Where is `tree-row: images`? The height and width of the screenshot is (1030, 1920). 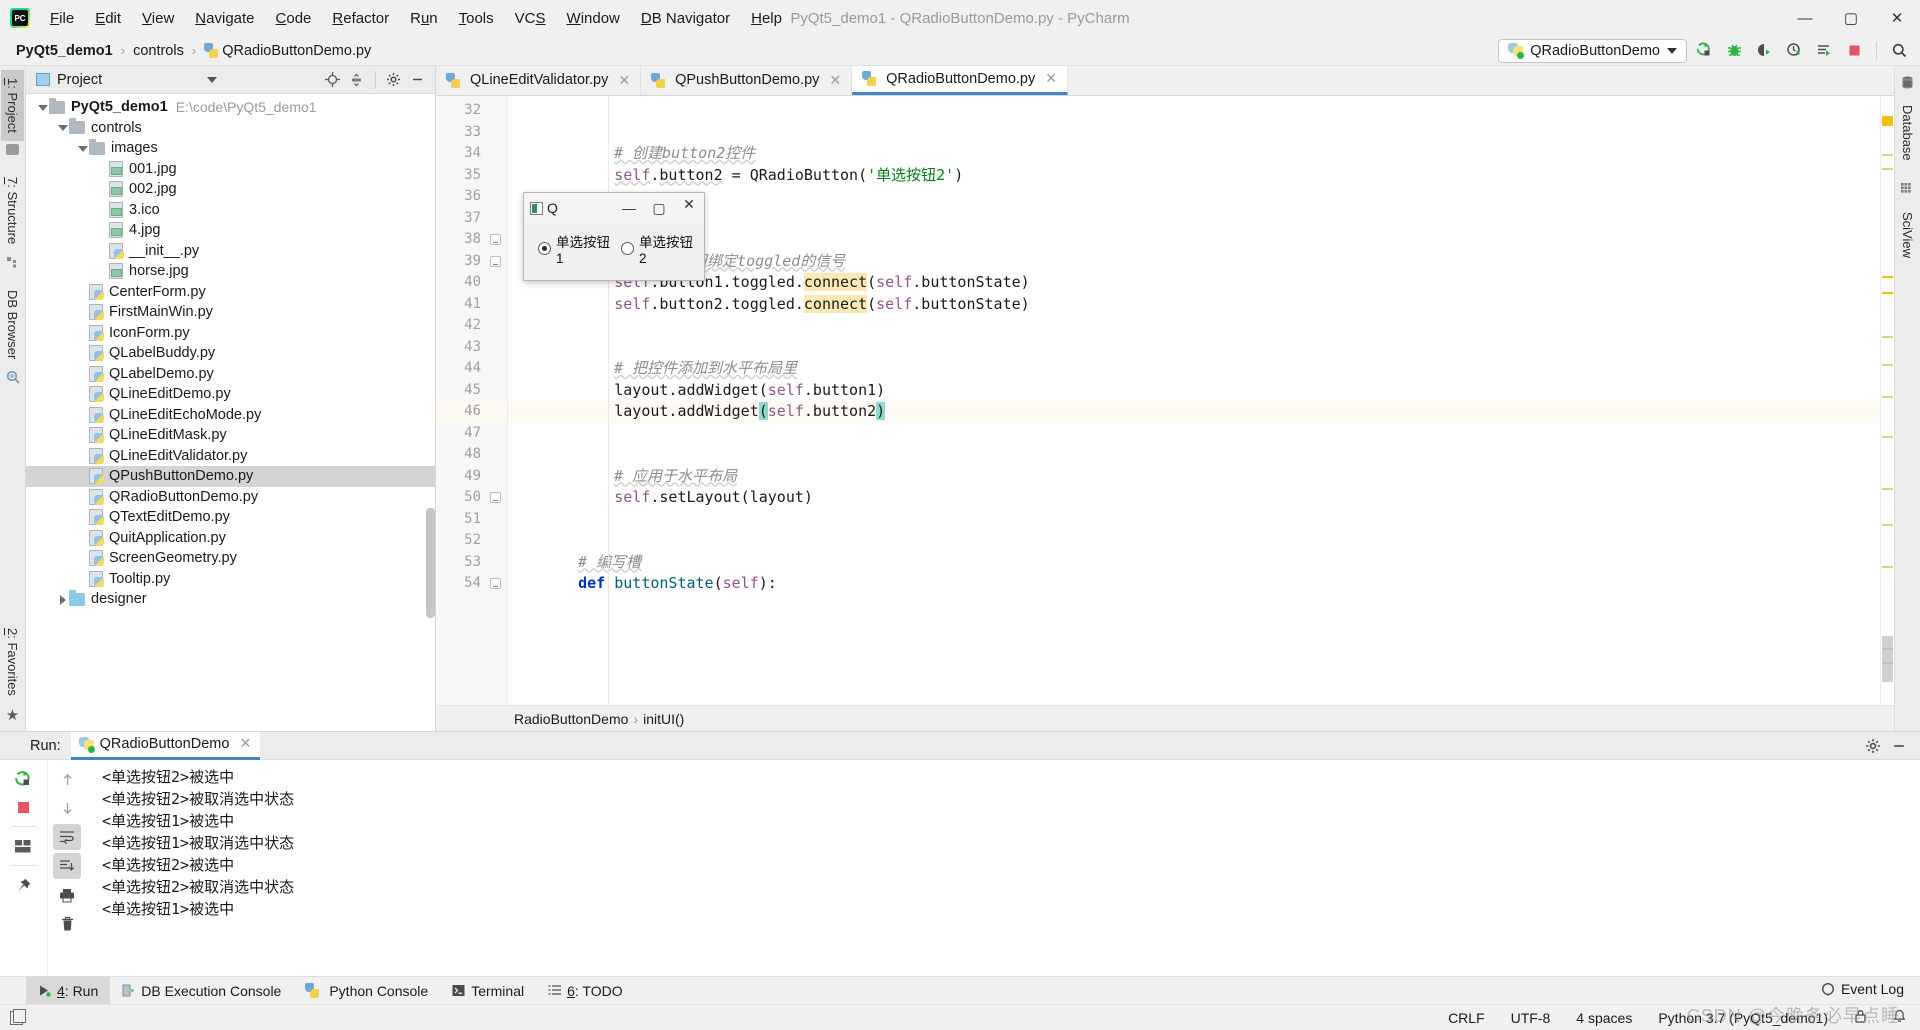 tree-row: images is located at coordinates (230, 148).